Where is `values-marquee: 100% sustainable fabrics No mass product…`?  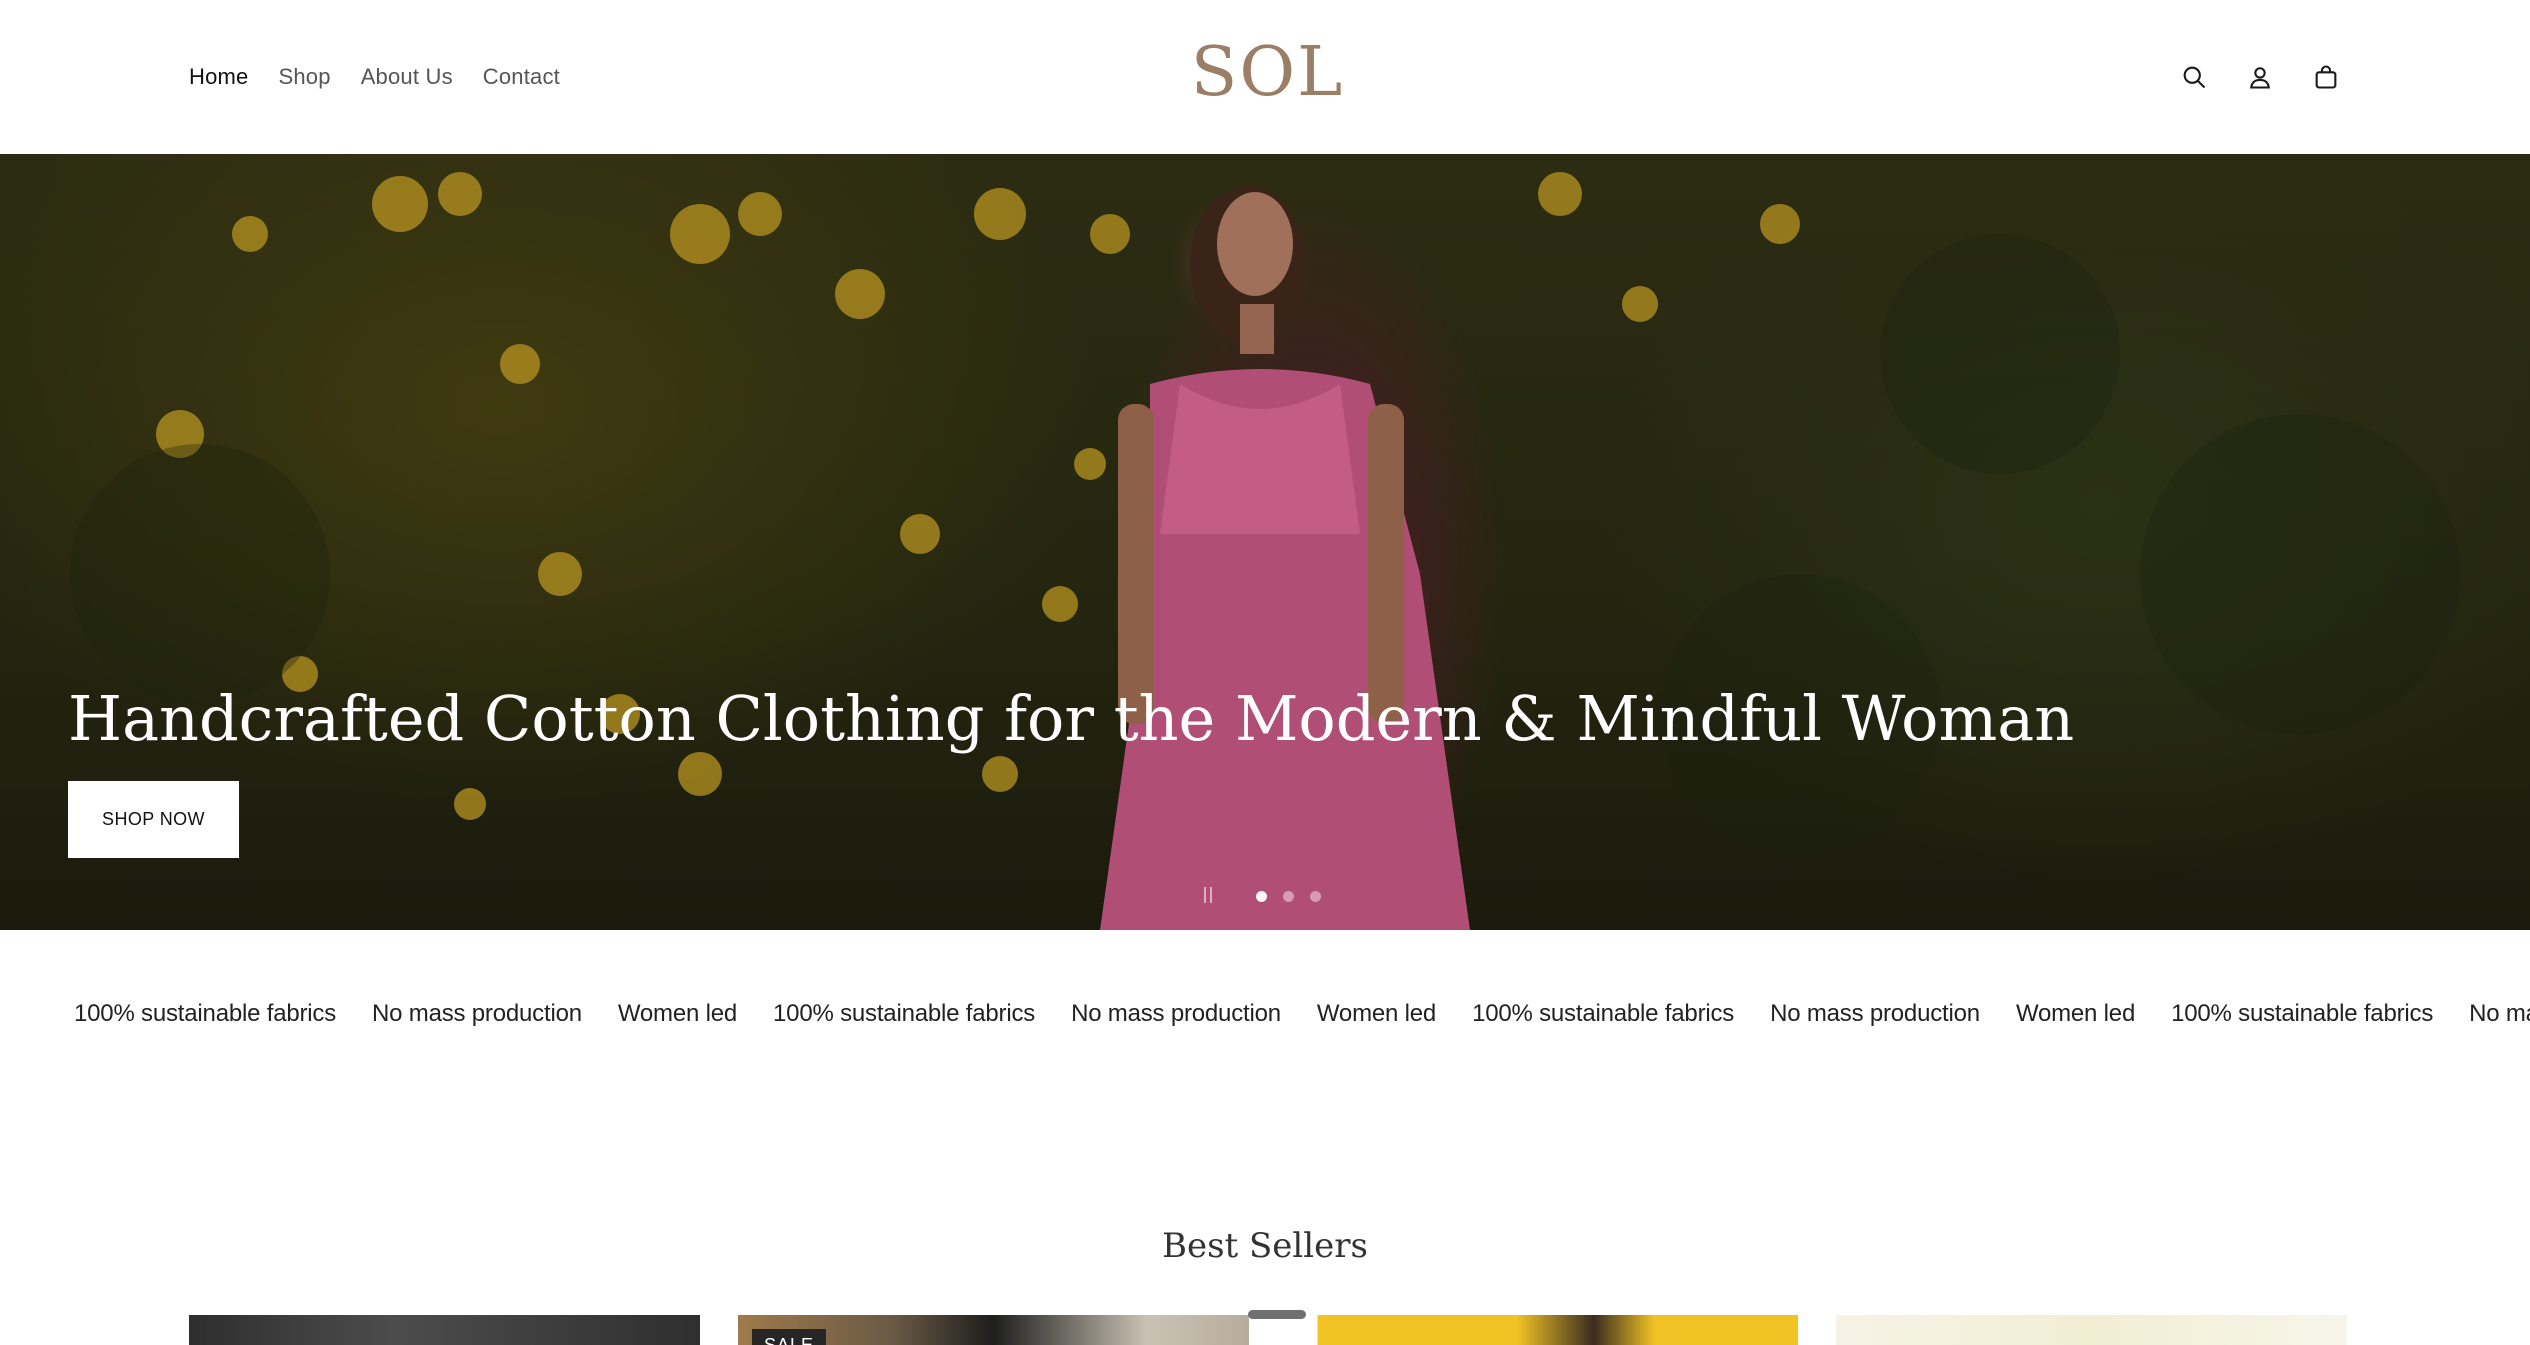
values-marquee: 100% sustainable fabrics No mass product… is located at coordinates (1265, 1020).